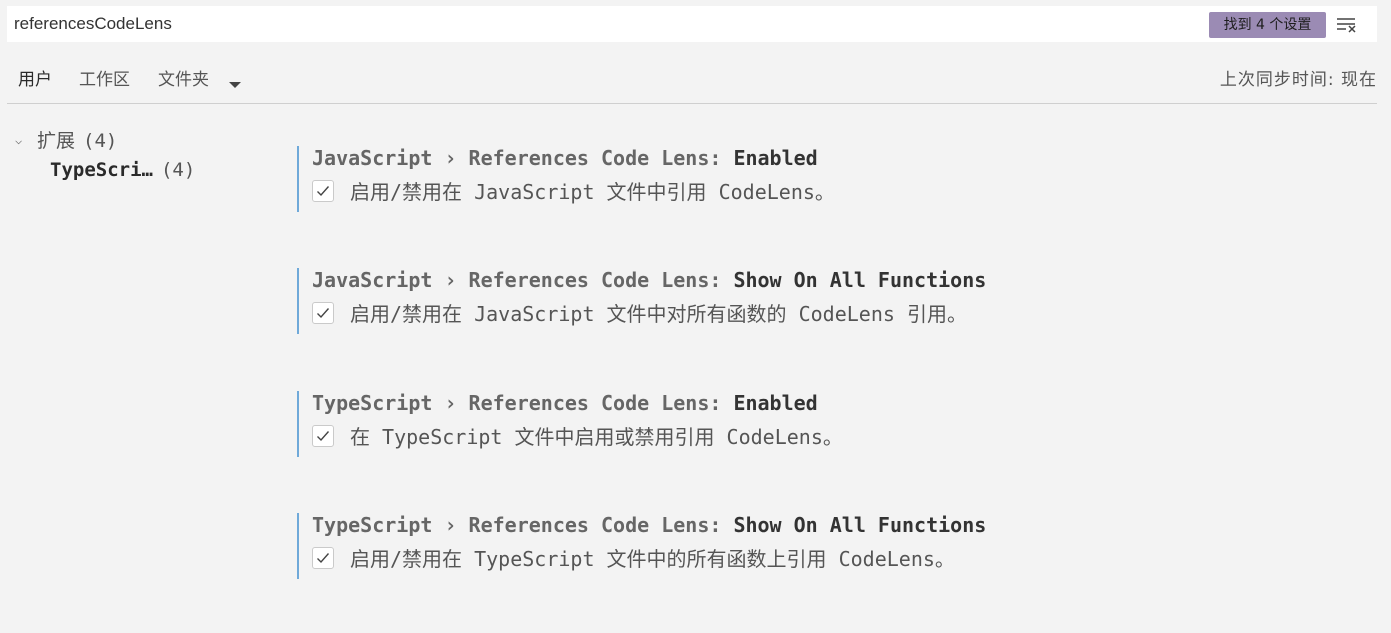 The image size is (1391, 633). What do you see at coordinates (19, 140) in the screenshot?
I see `chevron-down-icon: ⌵` at bounding box center [19, 140].